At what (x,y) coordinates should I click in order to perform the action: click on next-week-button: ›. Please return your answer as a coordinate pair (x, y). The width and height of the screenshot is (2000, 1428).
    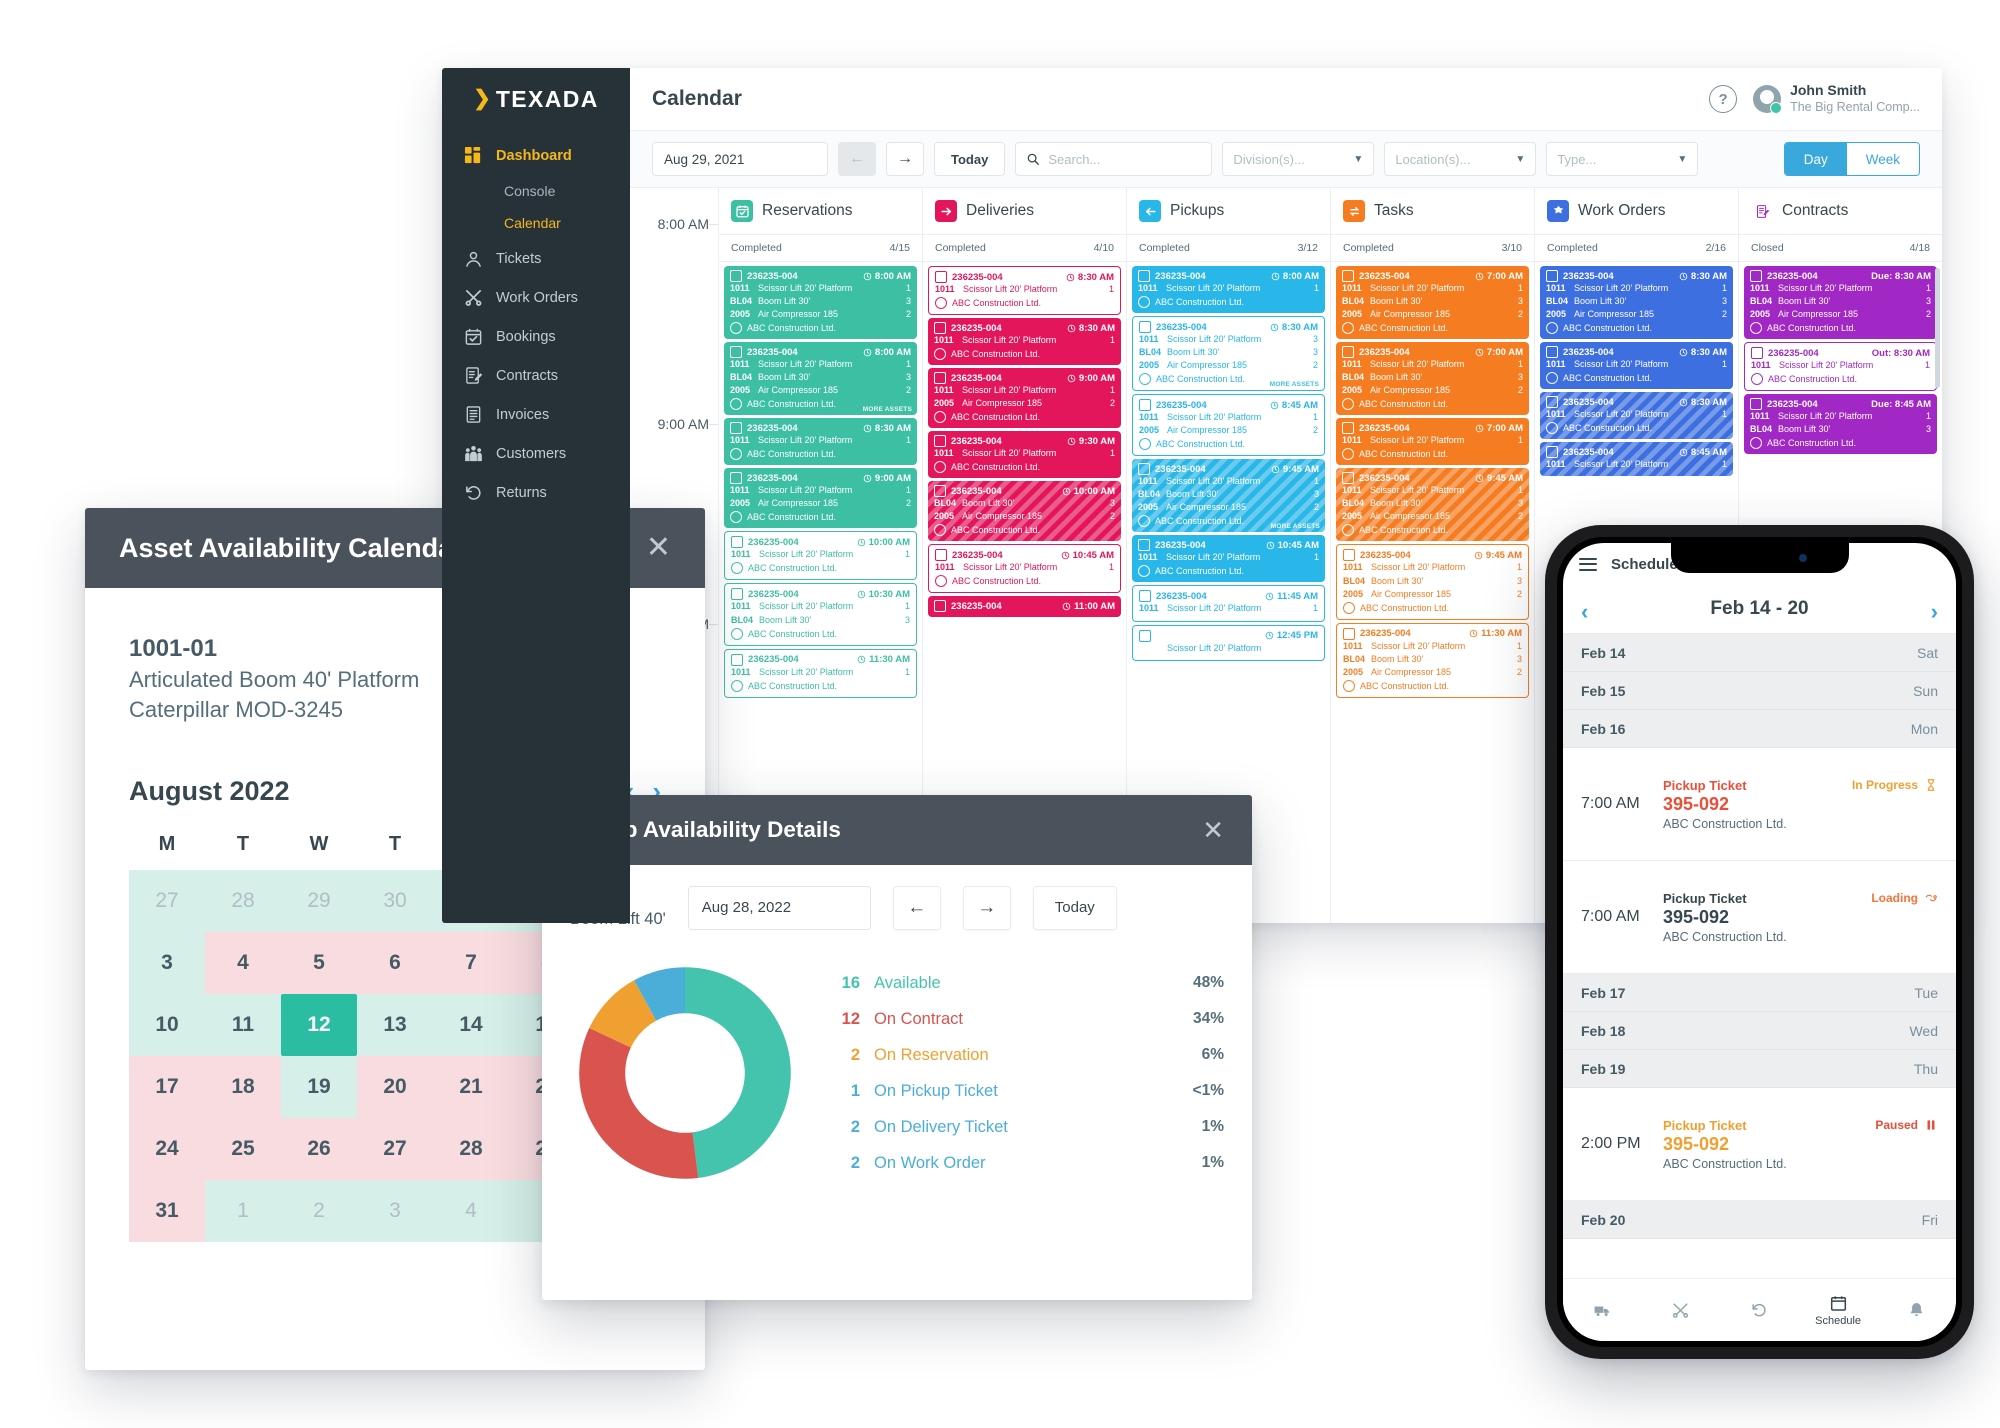
    Looking at the image, I should click on (1934, 609).